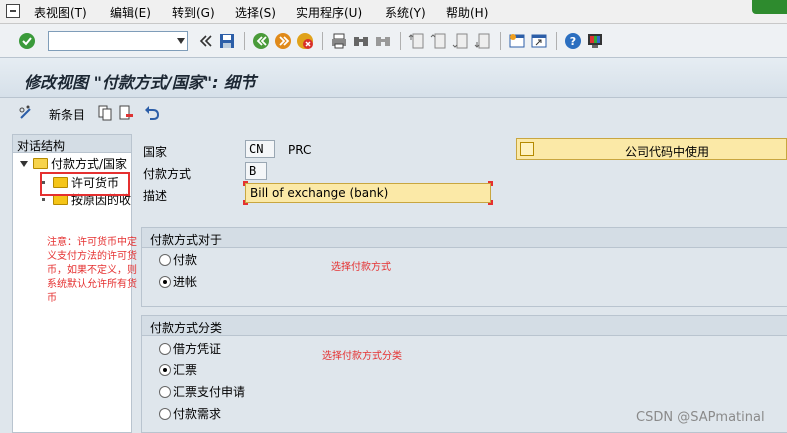  I want to click on country-field: CN, so click(260, 149).